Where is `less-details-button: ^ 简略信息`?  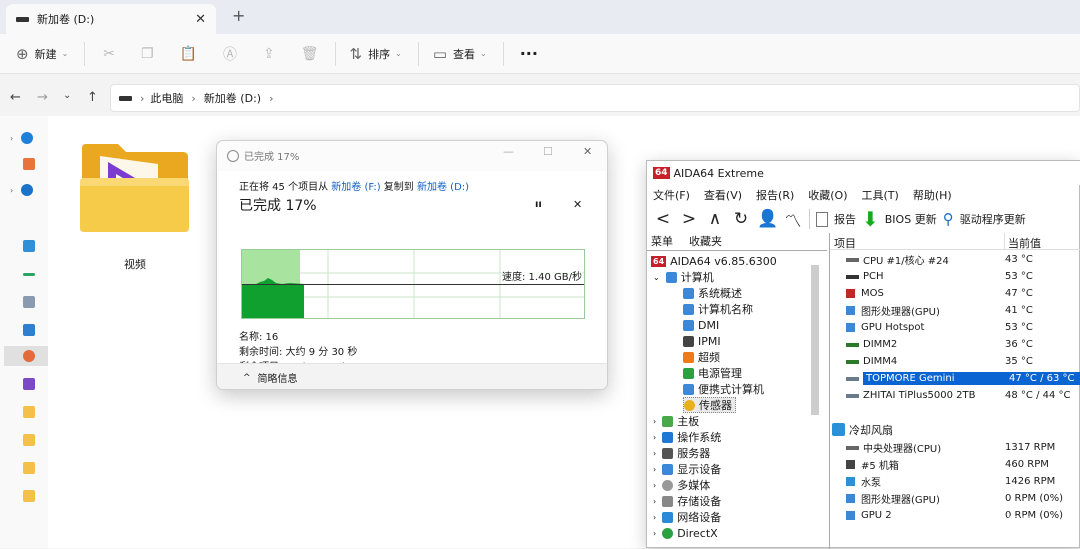
less-details-button: ^ 简略信息 is located at coordinates (270, 378).